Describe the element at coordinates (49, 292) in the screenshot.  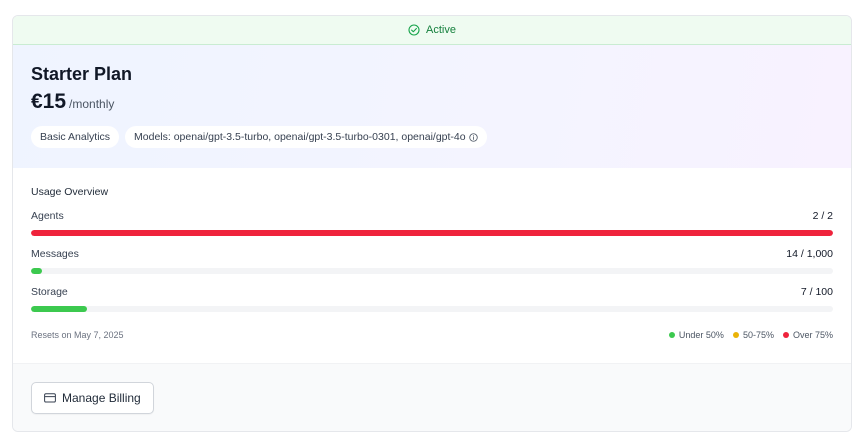
I see `meter-label: Storage` at that location.